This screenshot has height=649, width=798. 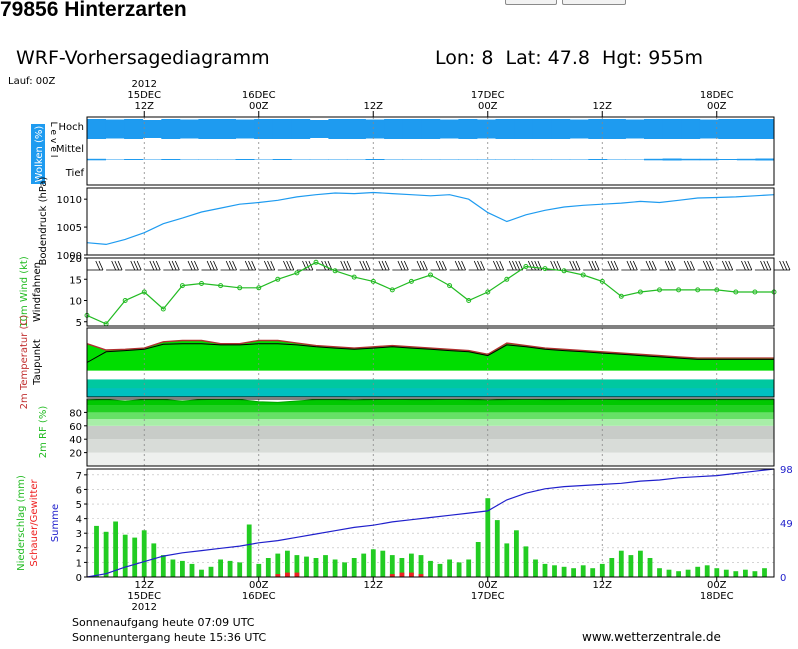 I want to click on y-tick-label: 2, so click(x=79, y=549).